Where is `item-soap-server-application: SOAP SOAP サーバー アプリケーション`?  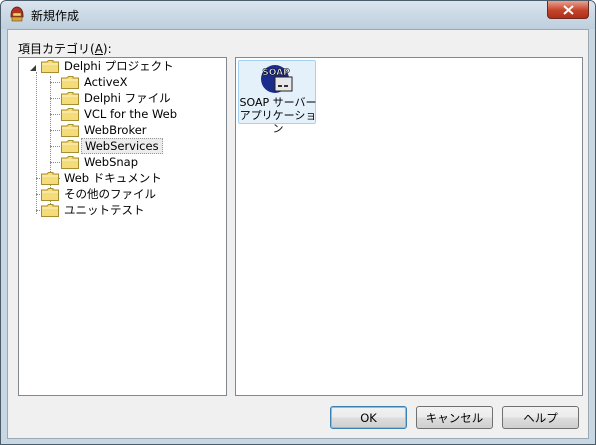 item-soap-server-application: SOAP SOAP サーバー アプリケーション is located at coordinates (277, 97).